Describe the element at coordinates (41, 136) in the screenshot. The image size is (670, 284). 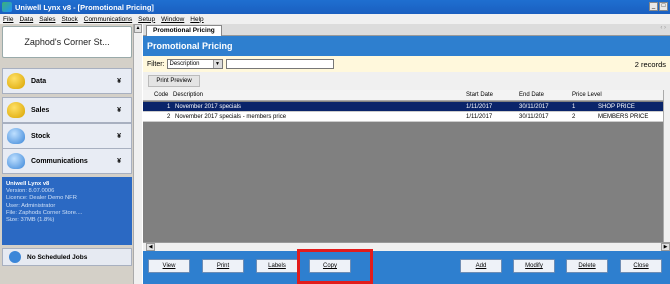
I see `sidebar-item-label: Stock` at that location.